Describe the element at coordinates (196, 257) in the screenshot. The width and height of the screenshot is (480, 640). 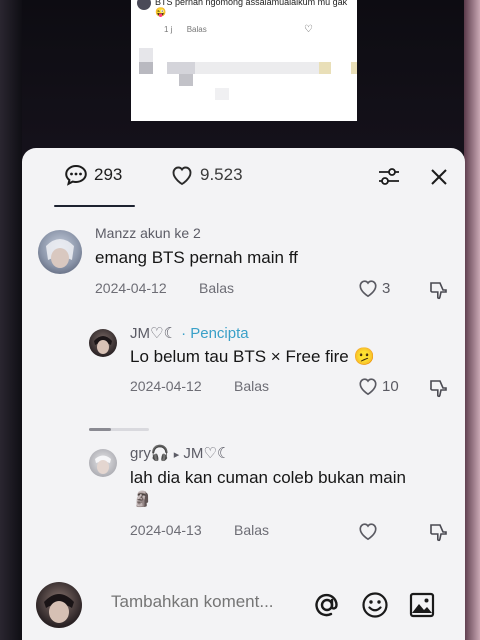
I see `comment-text: emang BTS pernah main ff` at that location.